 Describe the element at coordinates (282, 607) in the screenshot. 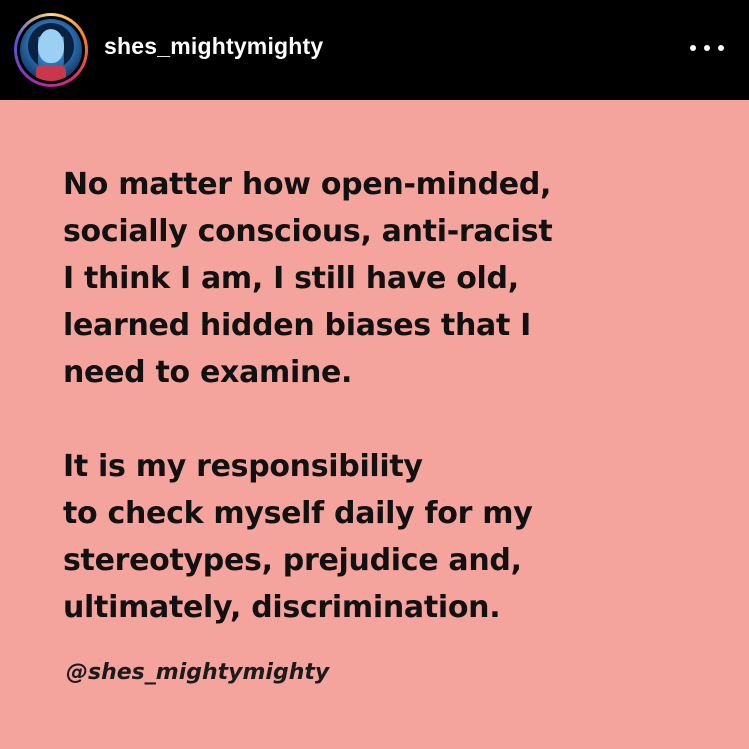

I see `quote-line: ultimately, discrimination.` at that location.